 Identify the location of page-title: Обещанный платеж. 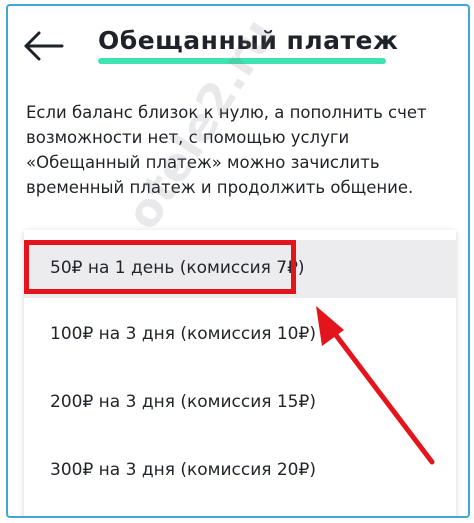
(248, 40).